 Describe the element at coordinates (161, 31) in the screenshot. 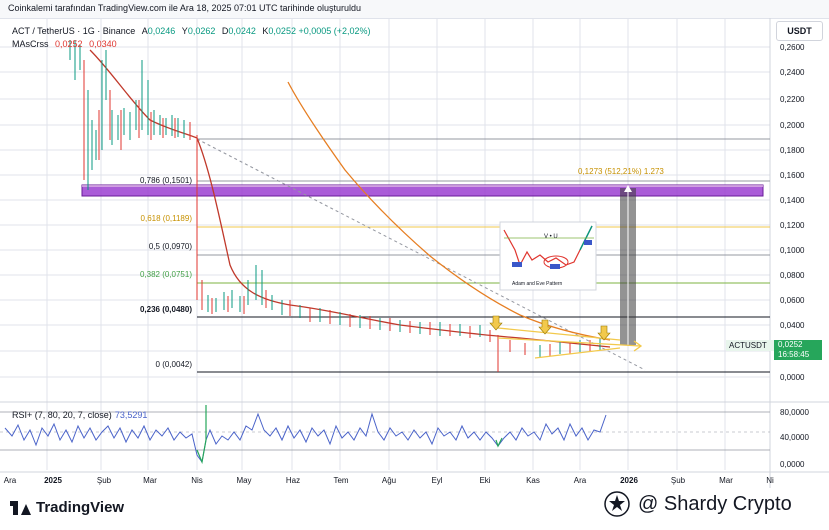

I see `legend-open-value: 0,0246` at that location.